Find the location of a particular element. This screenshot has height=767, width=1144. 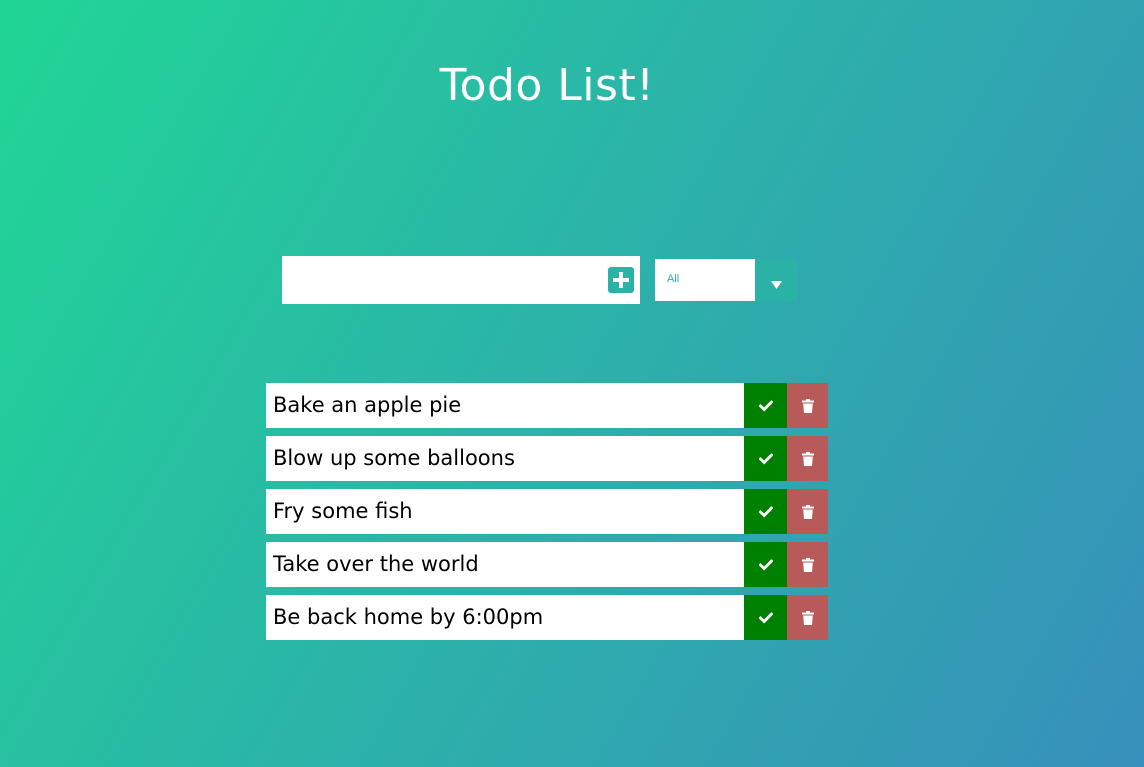

todo-item: Blow up some balloons is located at coordinates (547, 458).